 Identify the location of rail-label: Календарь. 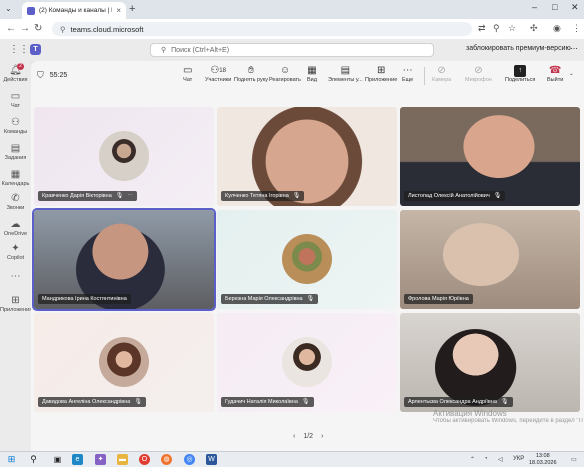
(15, 184).